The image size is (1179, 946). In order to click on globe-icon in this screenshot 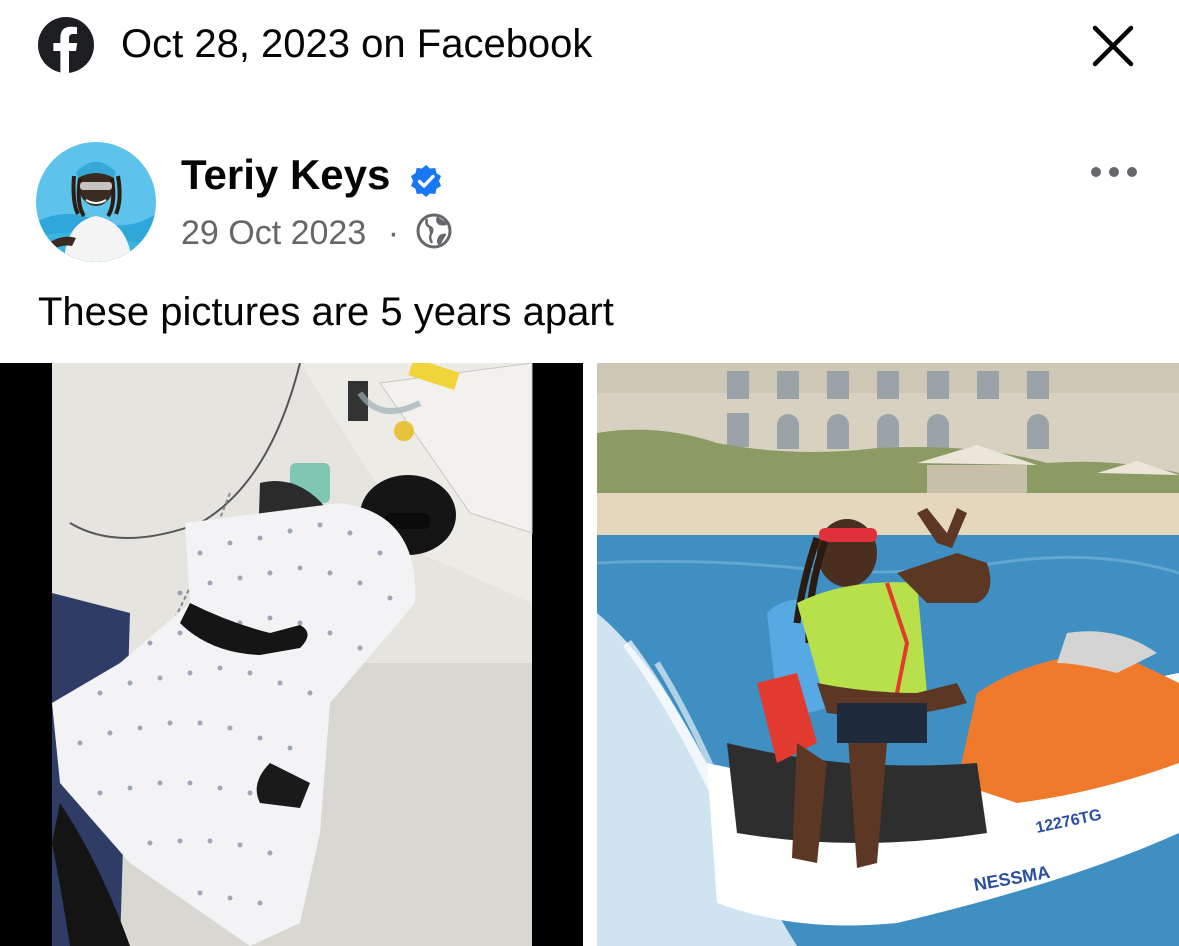, I will do `click(434, 231)`.